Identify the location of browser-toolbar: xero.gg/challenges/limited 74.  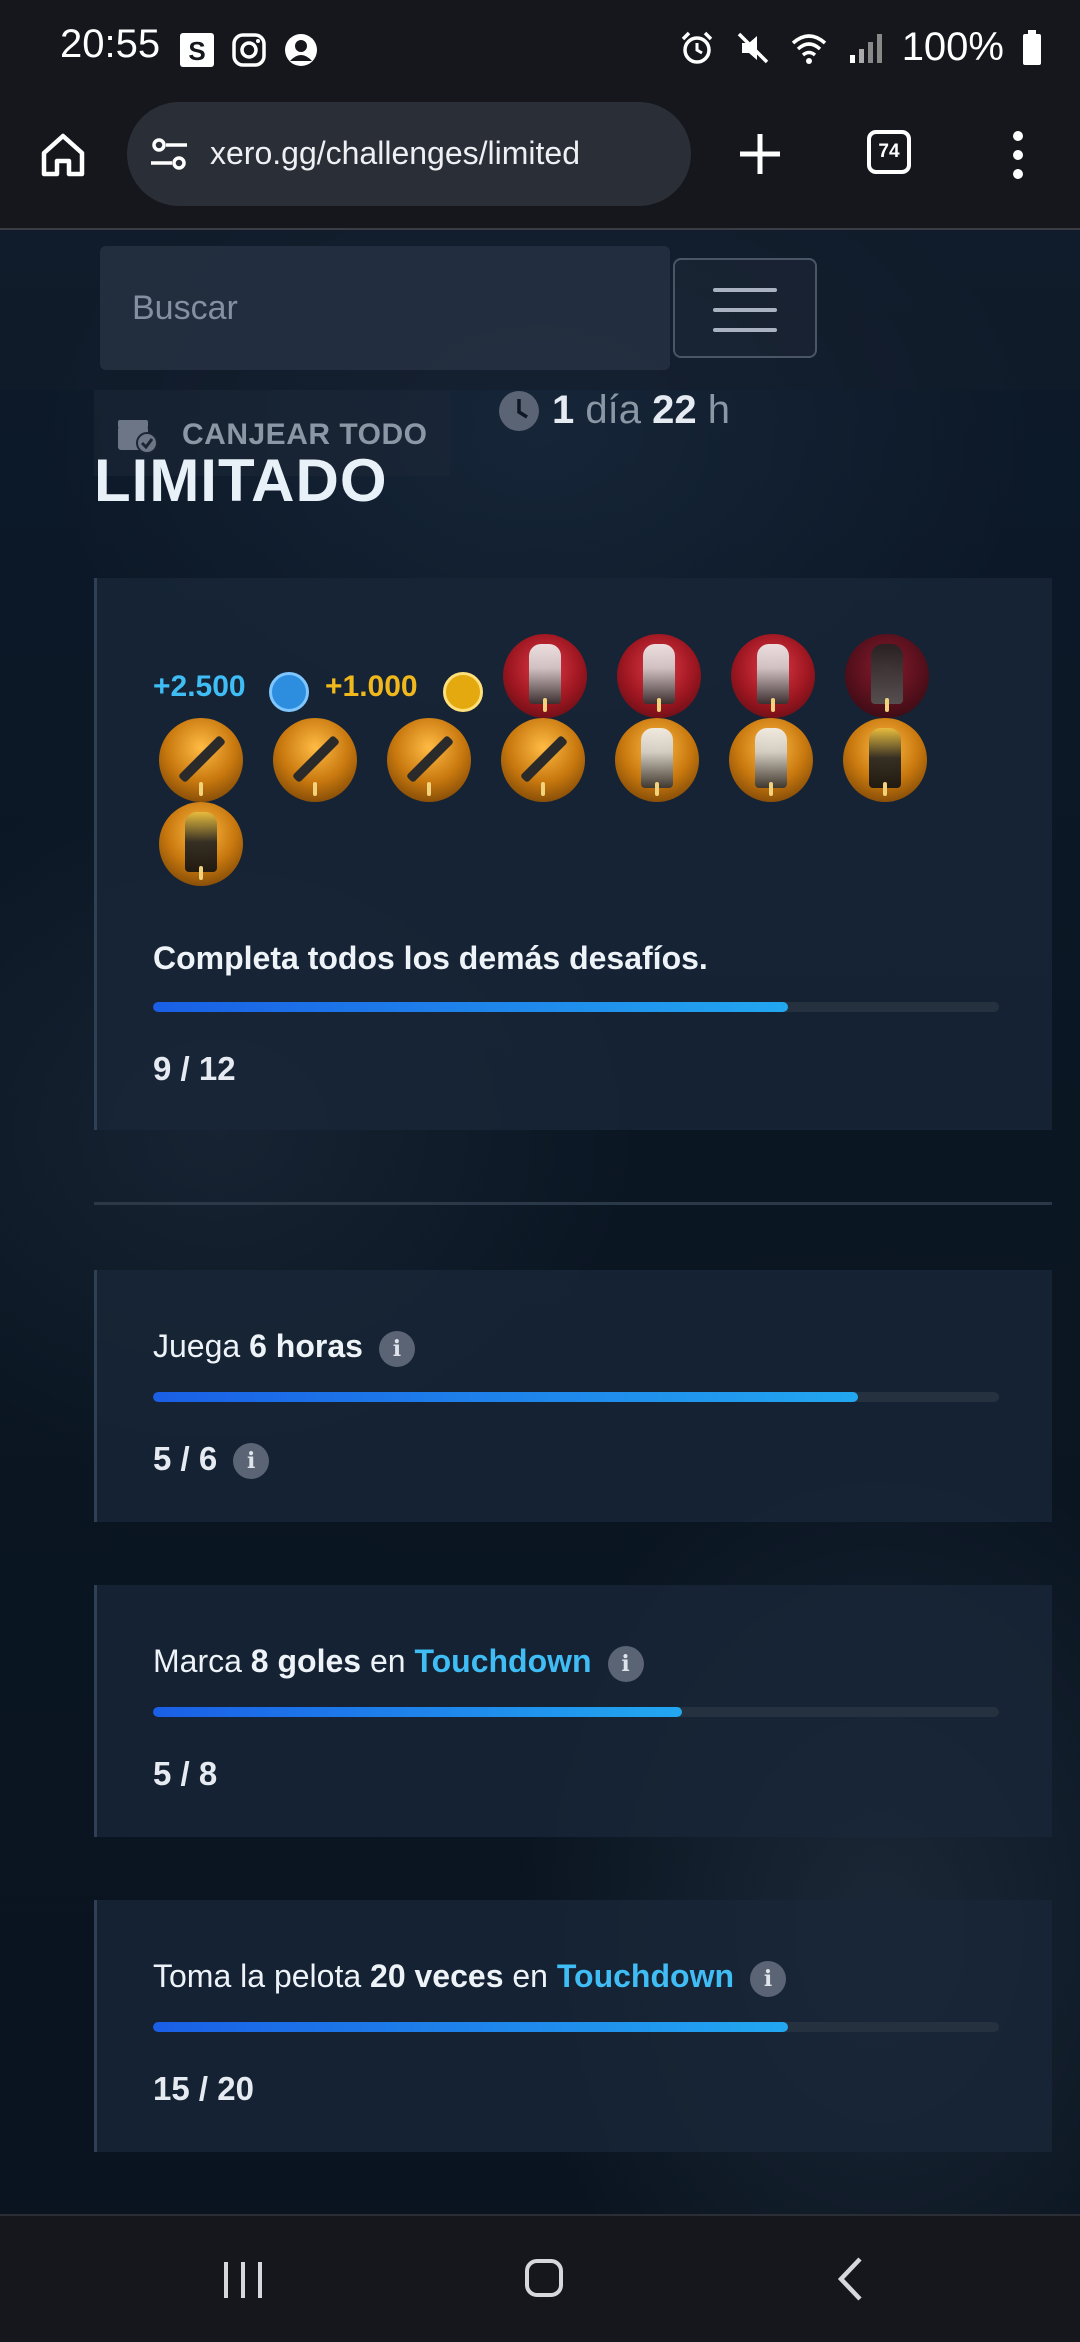
(540, 165).